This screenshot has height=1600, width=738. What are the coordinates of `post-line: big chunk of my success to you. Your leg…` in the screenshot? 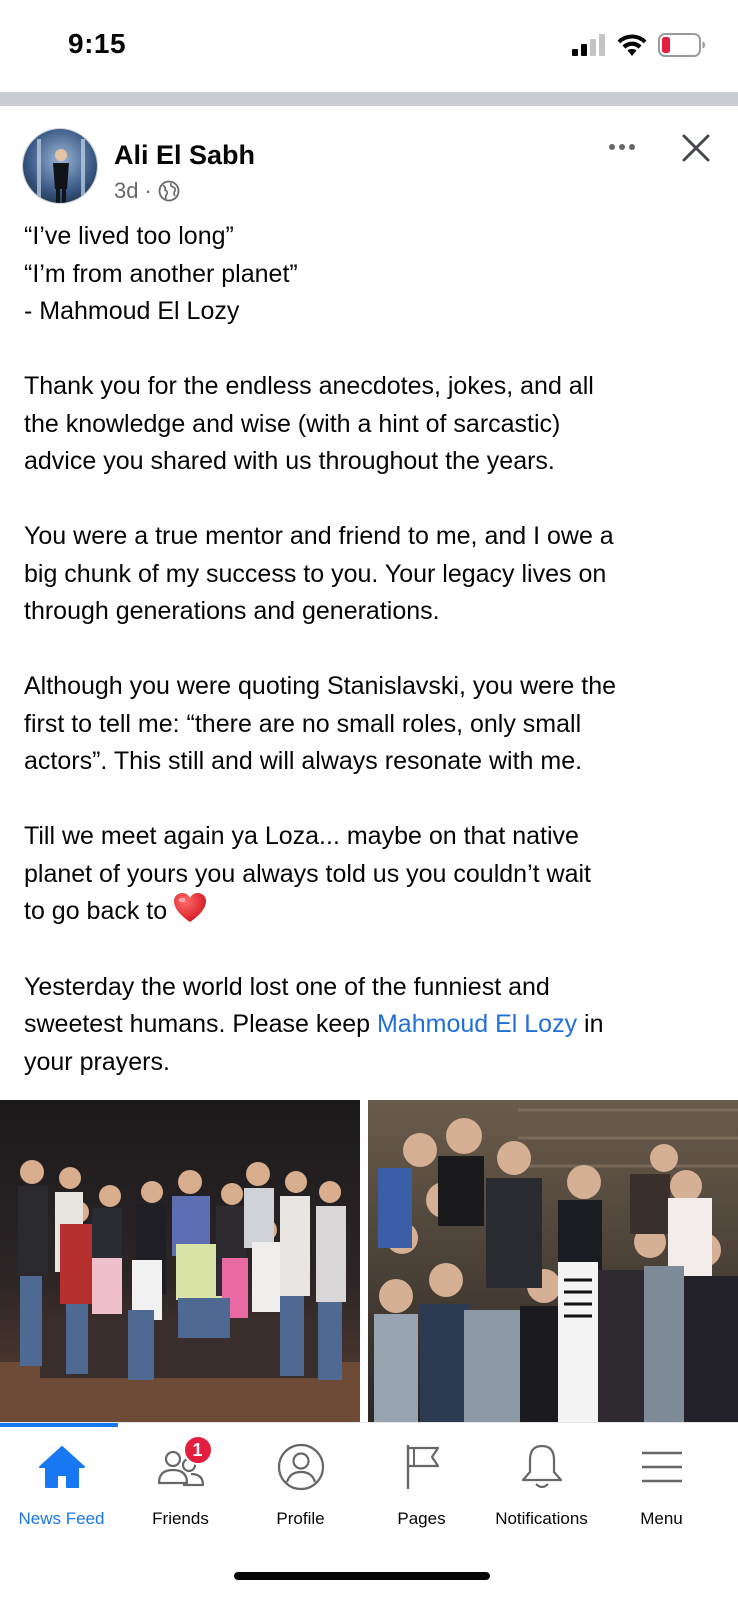 It's located at (315, 573).